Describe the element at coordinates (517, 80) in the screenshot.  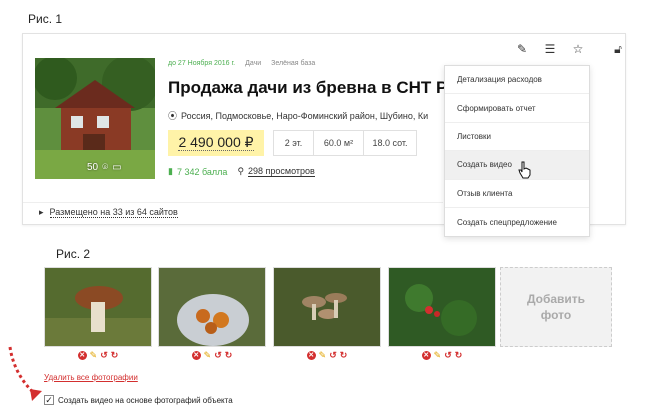
I see `menu-item-expenses: Детализация расходов` at that location.